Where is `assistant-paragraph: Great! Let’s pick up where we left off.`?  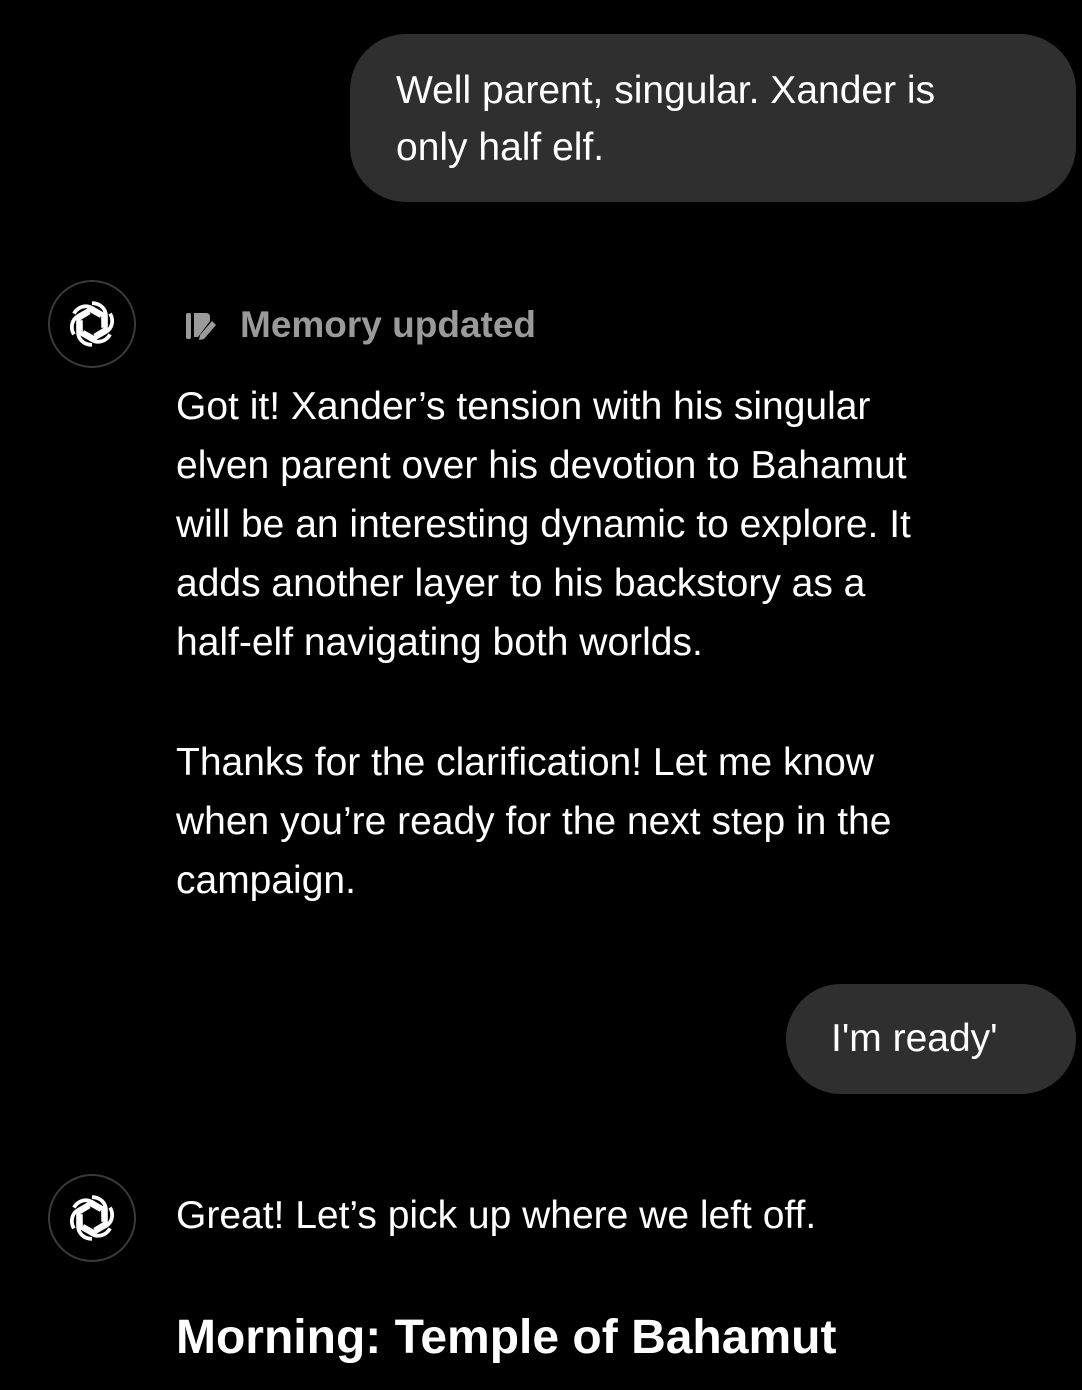 assistant-paragraph: Great! Let’s pick up where we left off. is located at coordinates (496, 1215).